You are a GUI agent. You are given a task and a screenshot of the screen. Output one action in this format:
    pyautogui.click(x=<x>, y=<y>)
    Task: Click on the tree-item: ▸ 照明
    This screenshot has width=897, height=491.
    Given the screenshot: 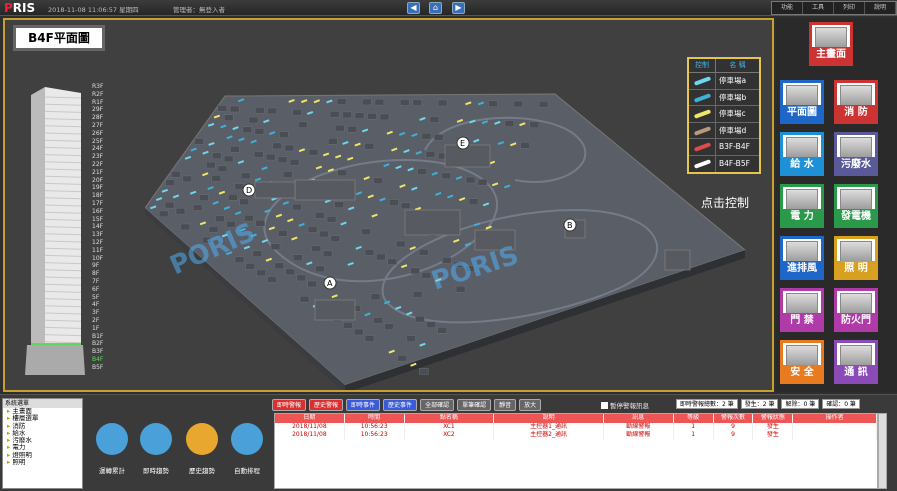 What is the action you would take?
    pyautogui.click(x=42, y=462)
    